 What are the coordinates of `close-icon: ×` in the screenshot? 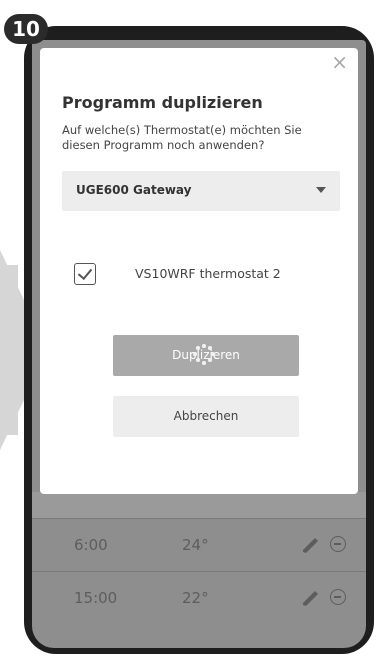 It's located at (339, 62).